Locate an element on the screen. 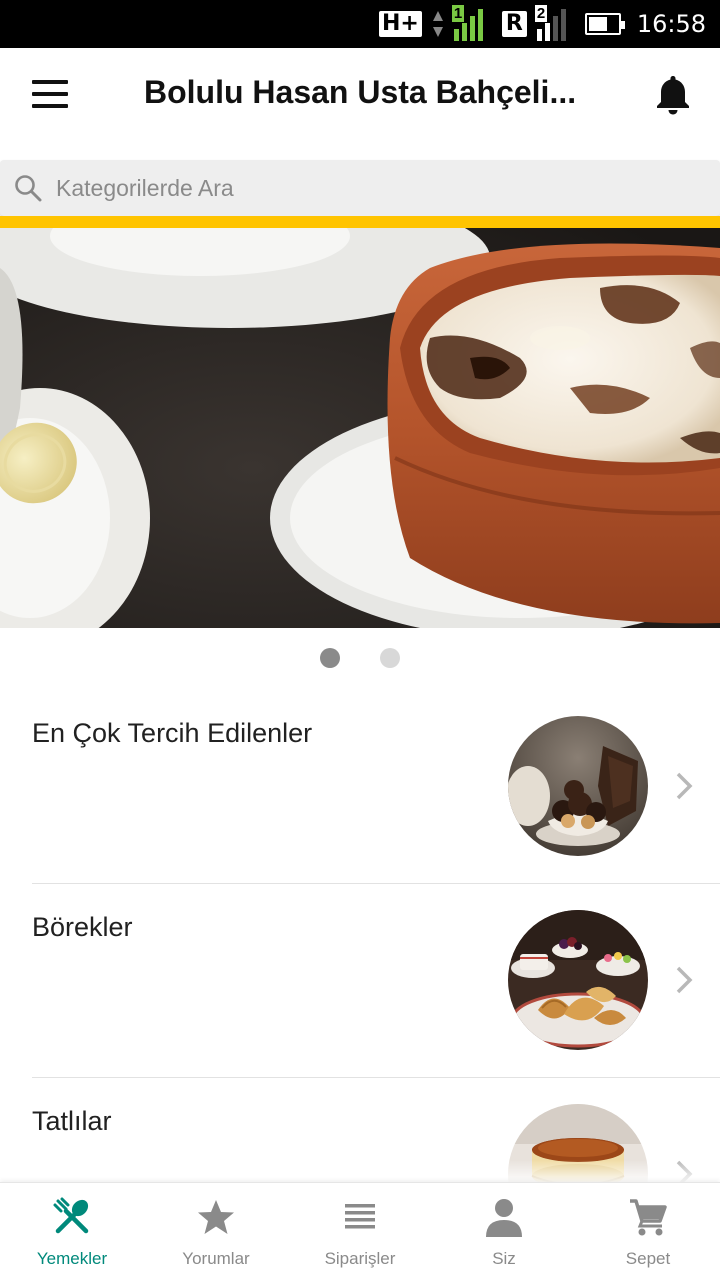 Image resolution: width=720 pixels, height=1280 pixels. star-icon is located at coordinates (216, 1217).